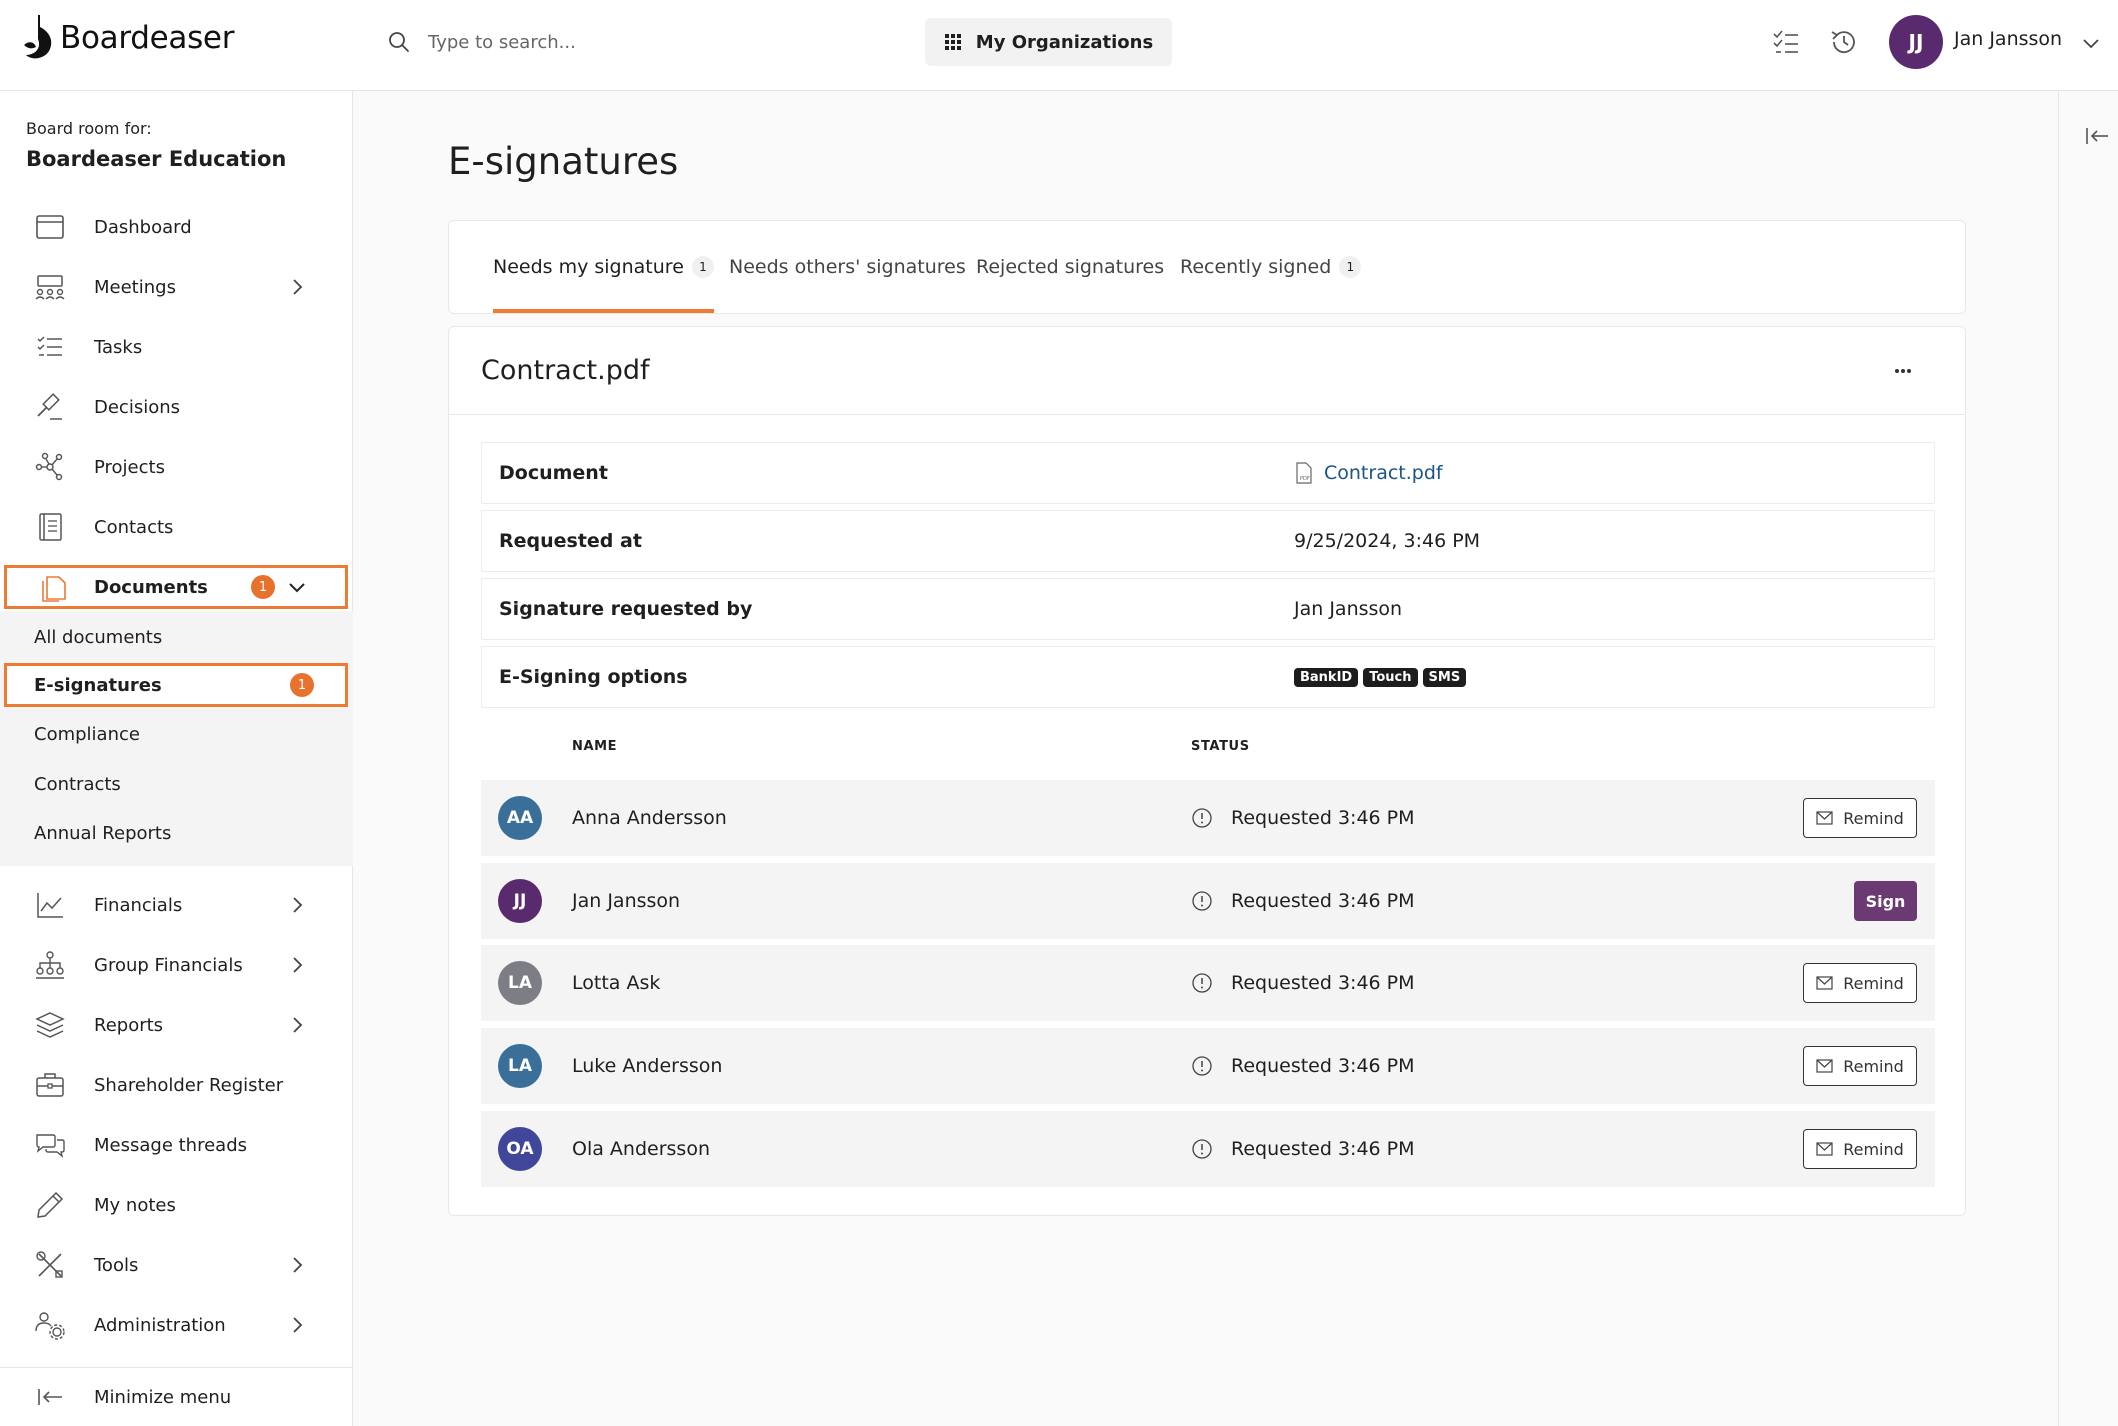 Image resolution: width=2118 pixels, height=1426 pixels. Describe the element at coordinates (1326, 677) in the screenshot. I see `signing-option-badge: BankID` at that location.